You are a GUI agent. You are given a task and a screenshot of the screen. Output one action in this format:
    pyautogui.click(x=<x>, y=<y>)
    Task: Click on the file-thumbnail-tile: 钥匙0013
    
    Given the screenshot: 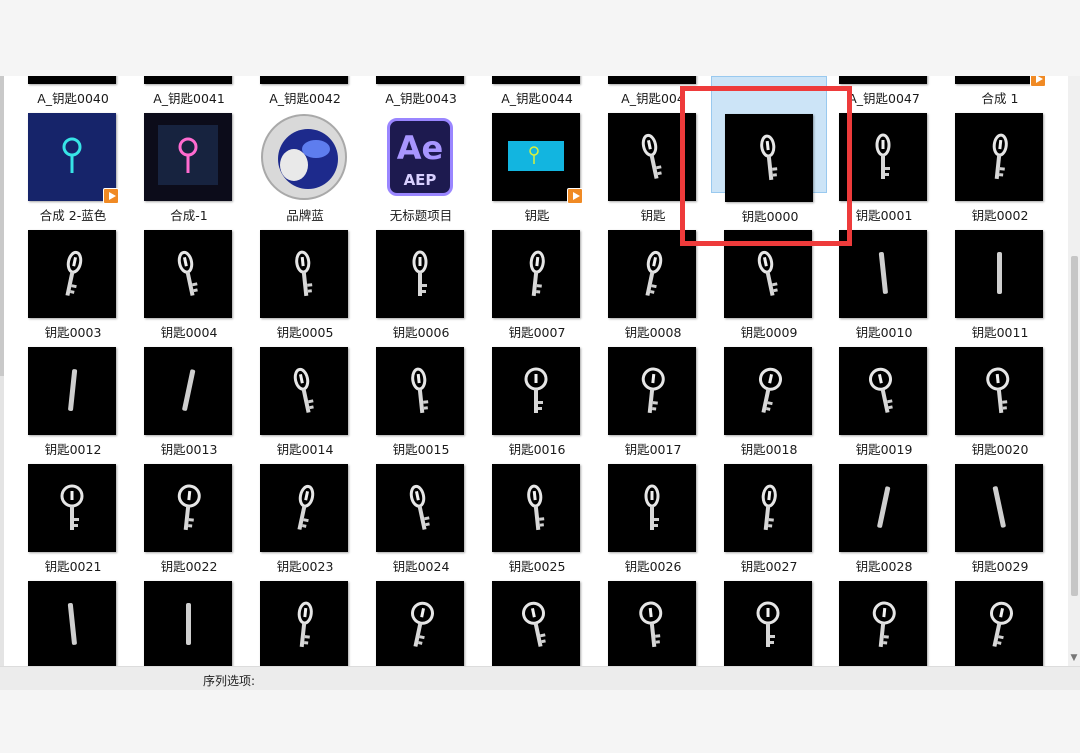 What is the action you would take?
    pyautogui.click(x=189, y=383)
    